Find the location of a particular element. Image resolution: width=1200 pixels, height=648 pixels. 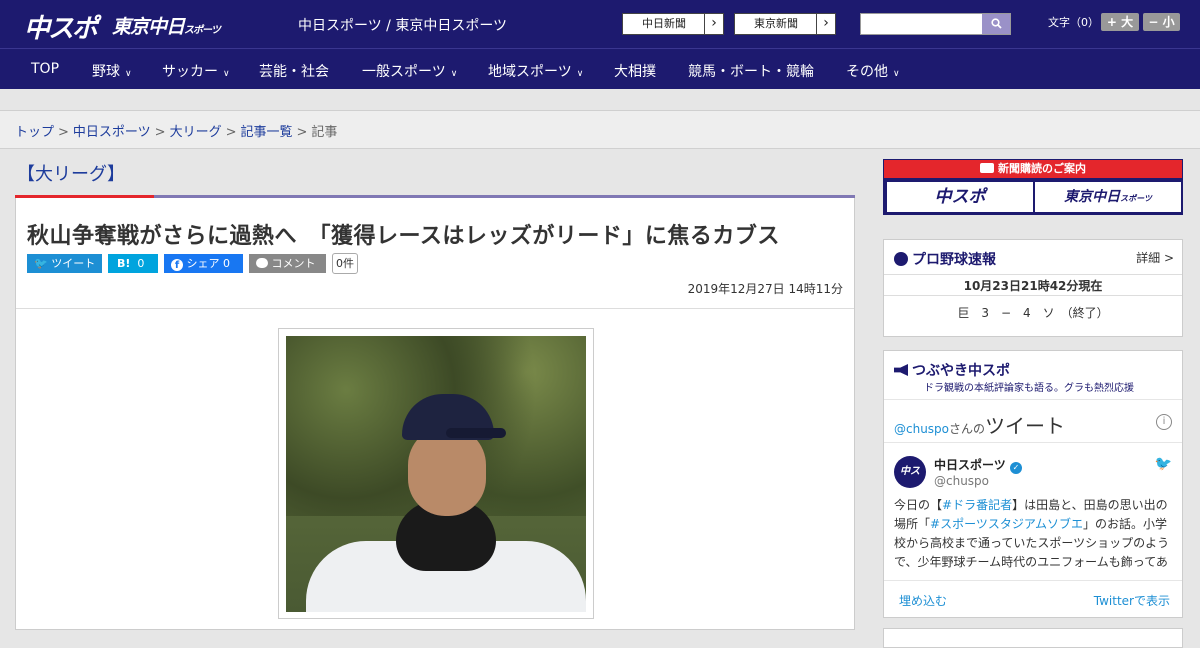

subscription-banner: 新聞購読のご案内 中スポ 東京中日スポーツ is located at coordinates (1033, 187).